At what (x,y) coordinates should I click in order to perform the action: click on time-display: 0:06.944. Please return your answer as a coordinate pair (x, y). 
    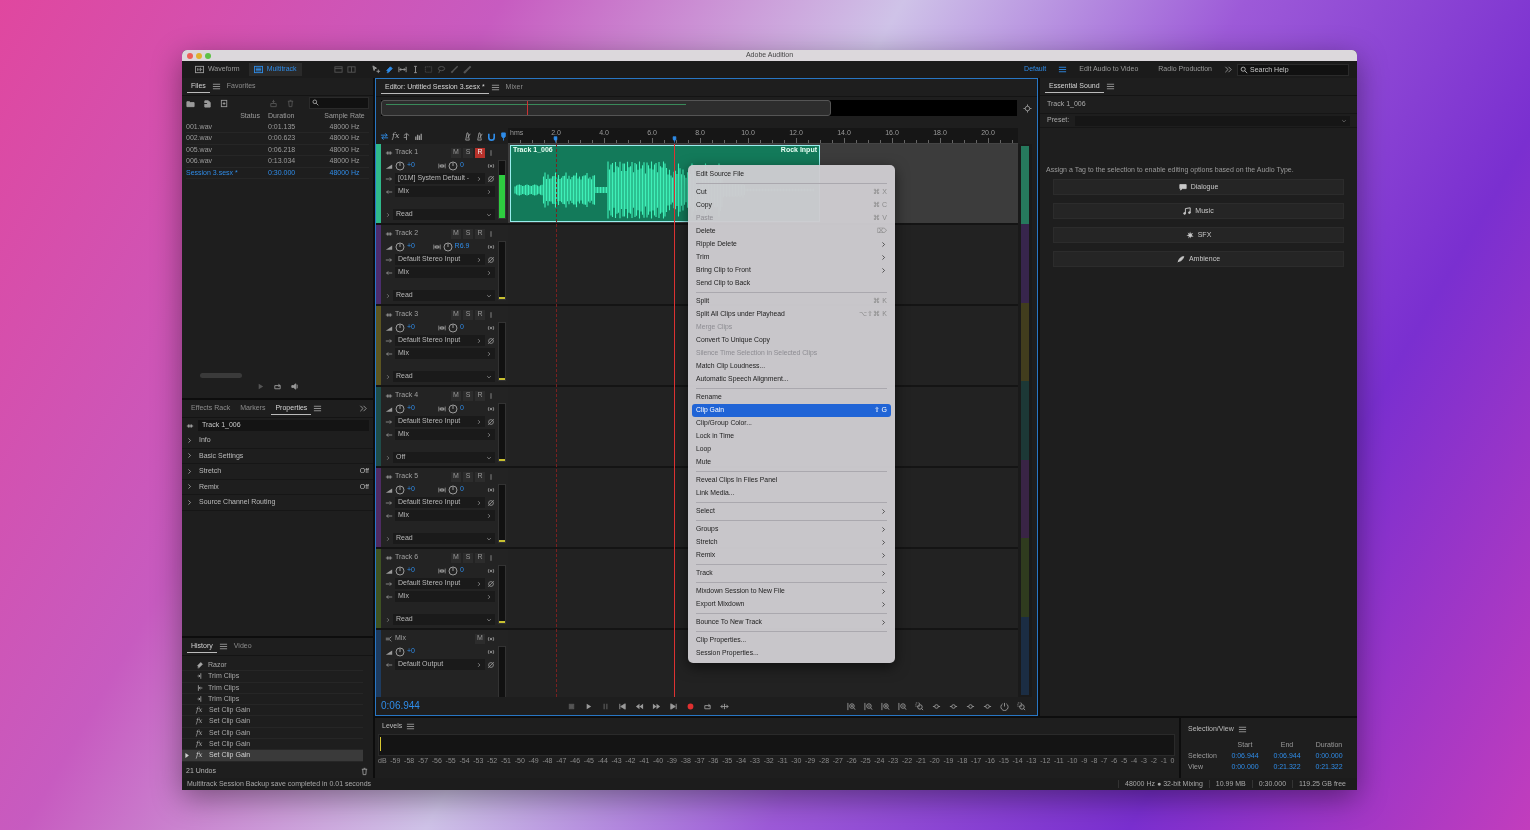
    Looking at the image, I should click on (401, 706).